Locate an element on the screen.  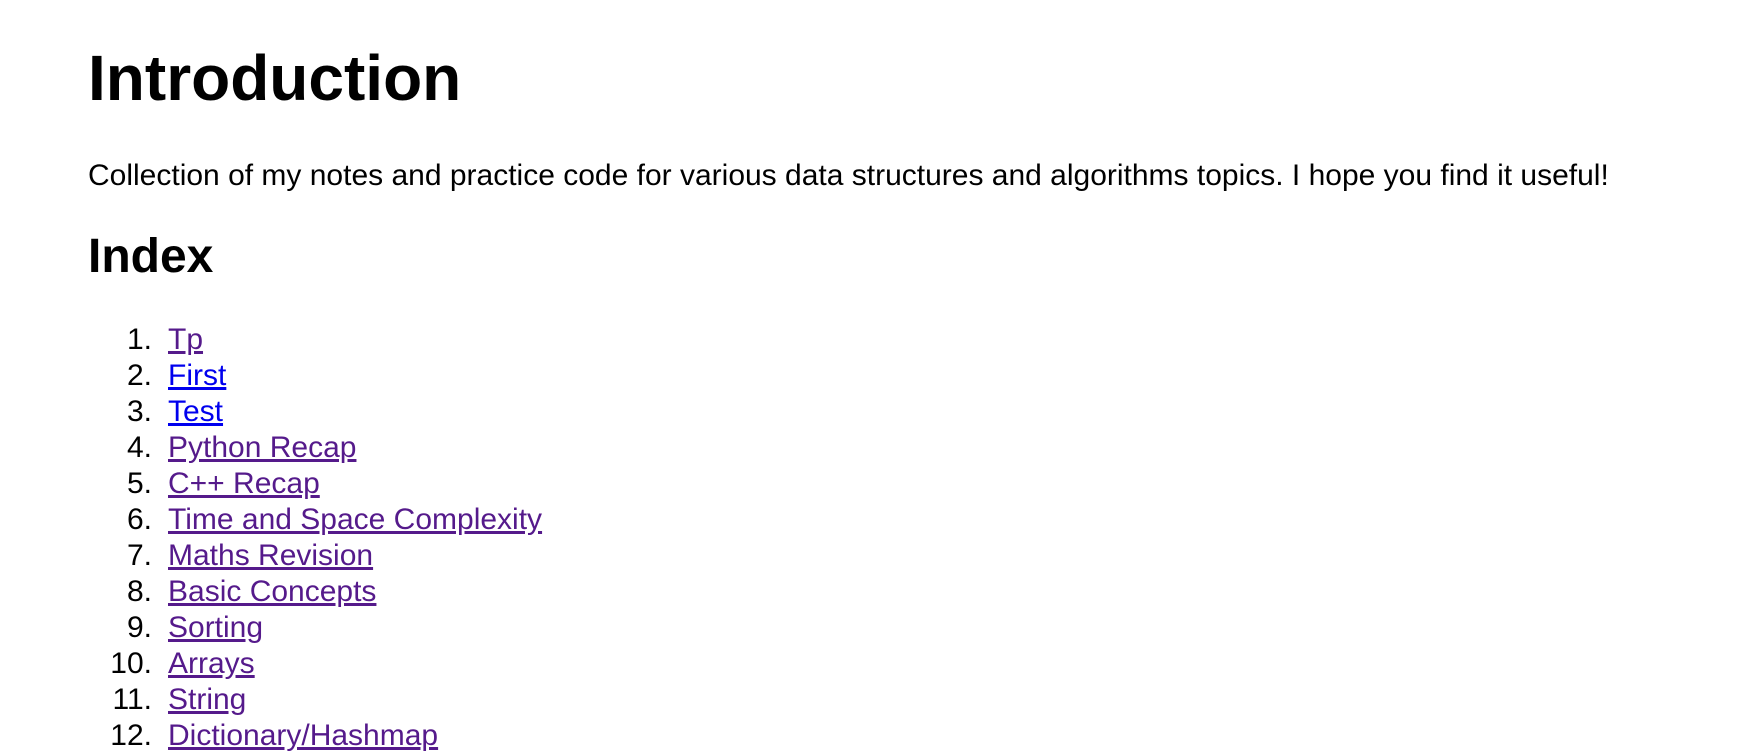
link-string: String is located at coordinates (207, 700).